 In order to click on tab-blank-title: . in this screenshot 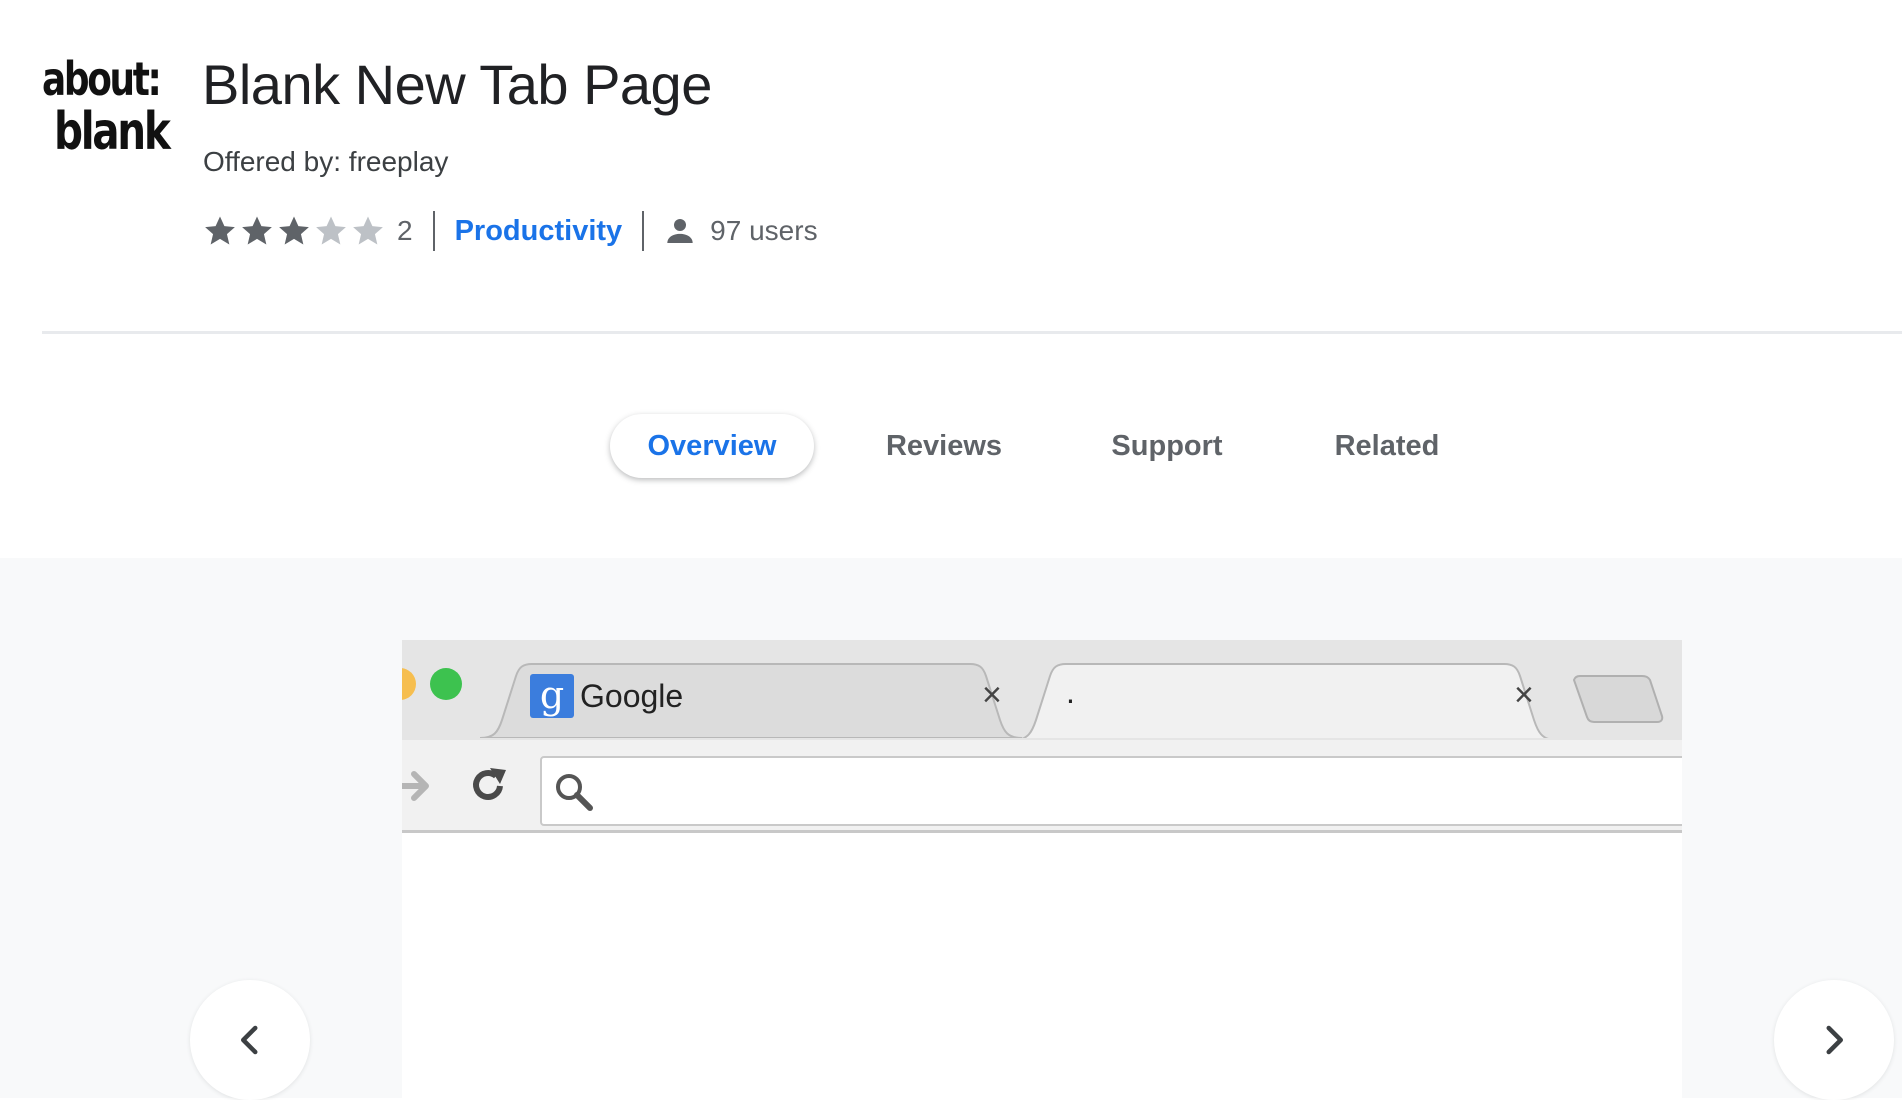, I will do `click(1070, 692)`.